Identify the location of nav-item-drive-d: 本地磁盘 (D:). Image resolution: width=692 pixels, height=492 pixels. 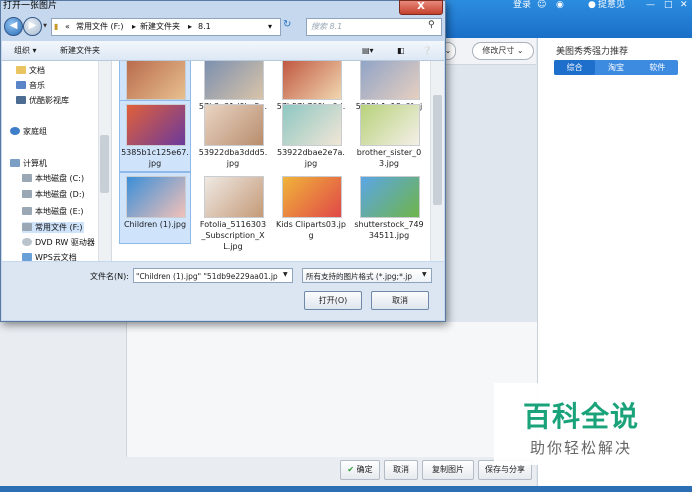
(53, 194).